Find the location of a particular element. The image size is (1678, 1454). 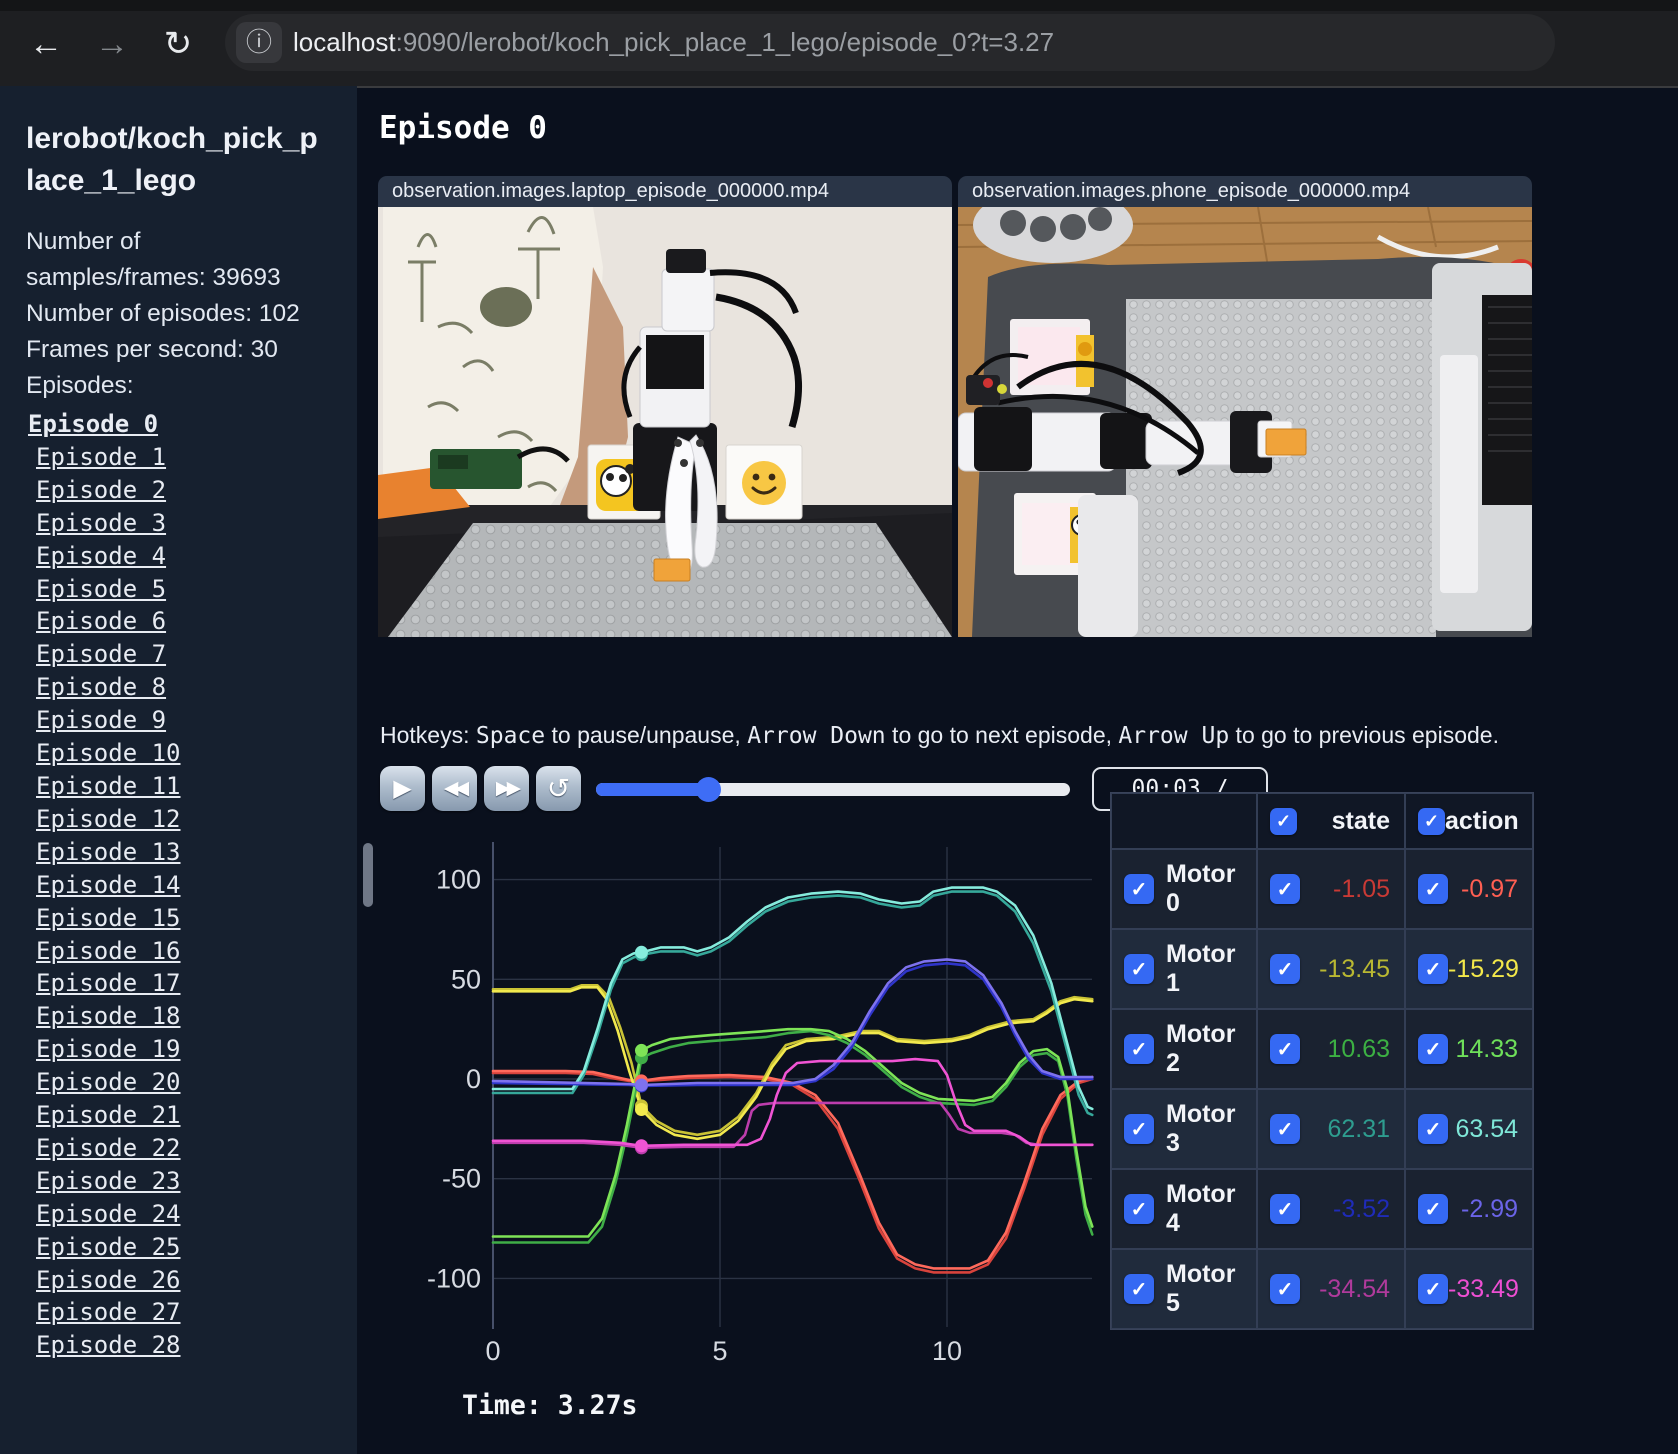

hotkey-text: to pause/unpause, is located at coordinates (646, 735).